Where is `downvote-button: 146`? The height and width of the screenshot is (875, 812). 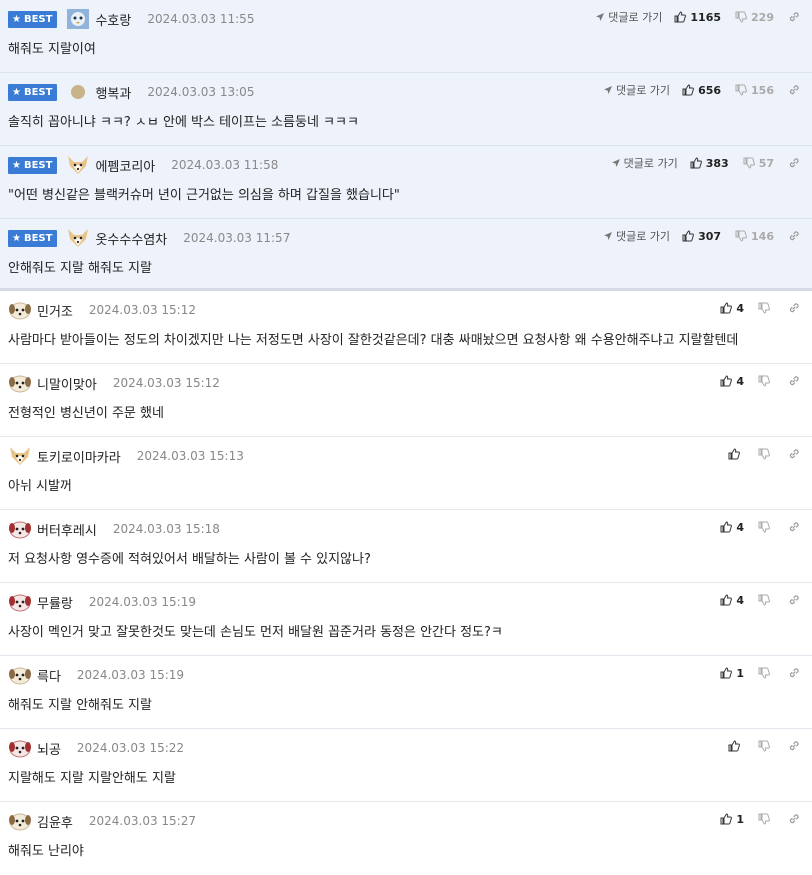
downvote-button: 146 is located at coordinates (754, 236).